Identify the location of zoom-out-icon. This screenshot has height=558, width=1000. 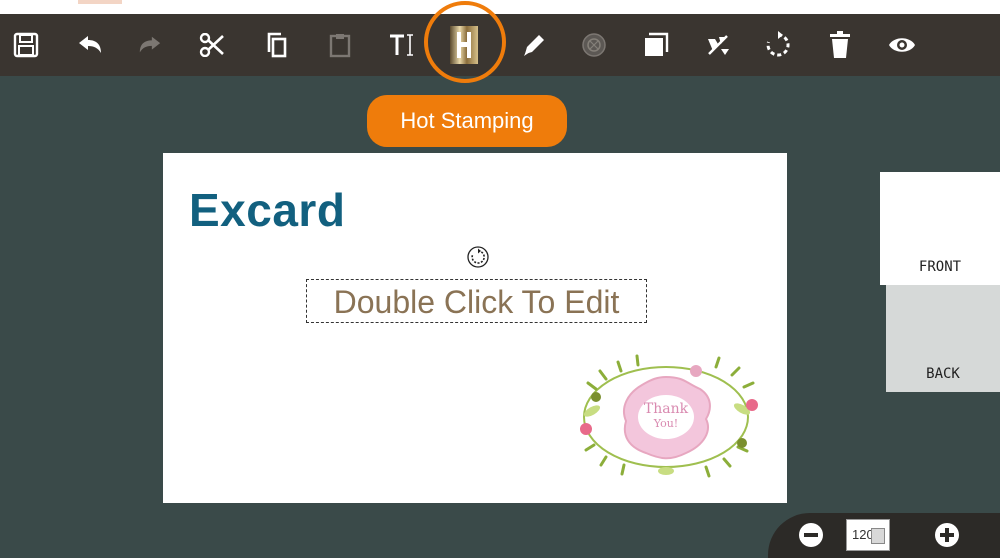
(811, 535).